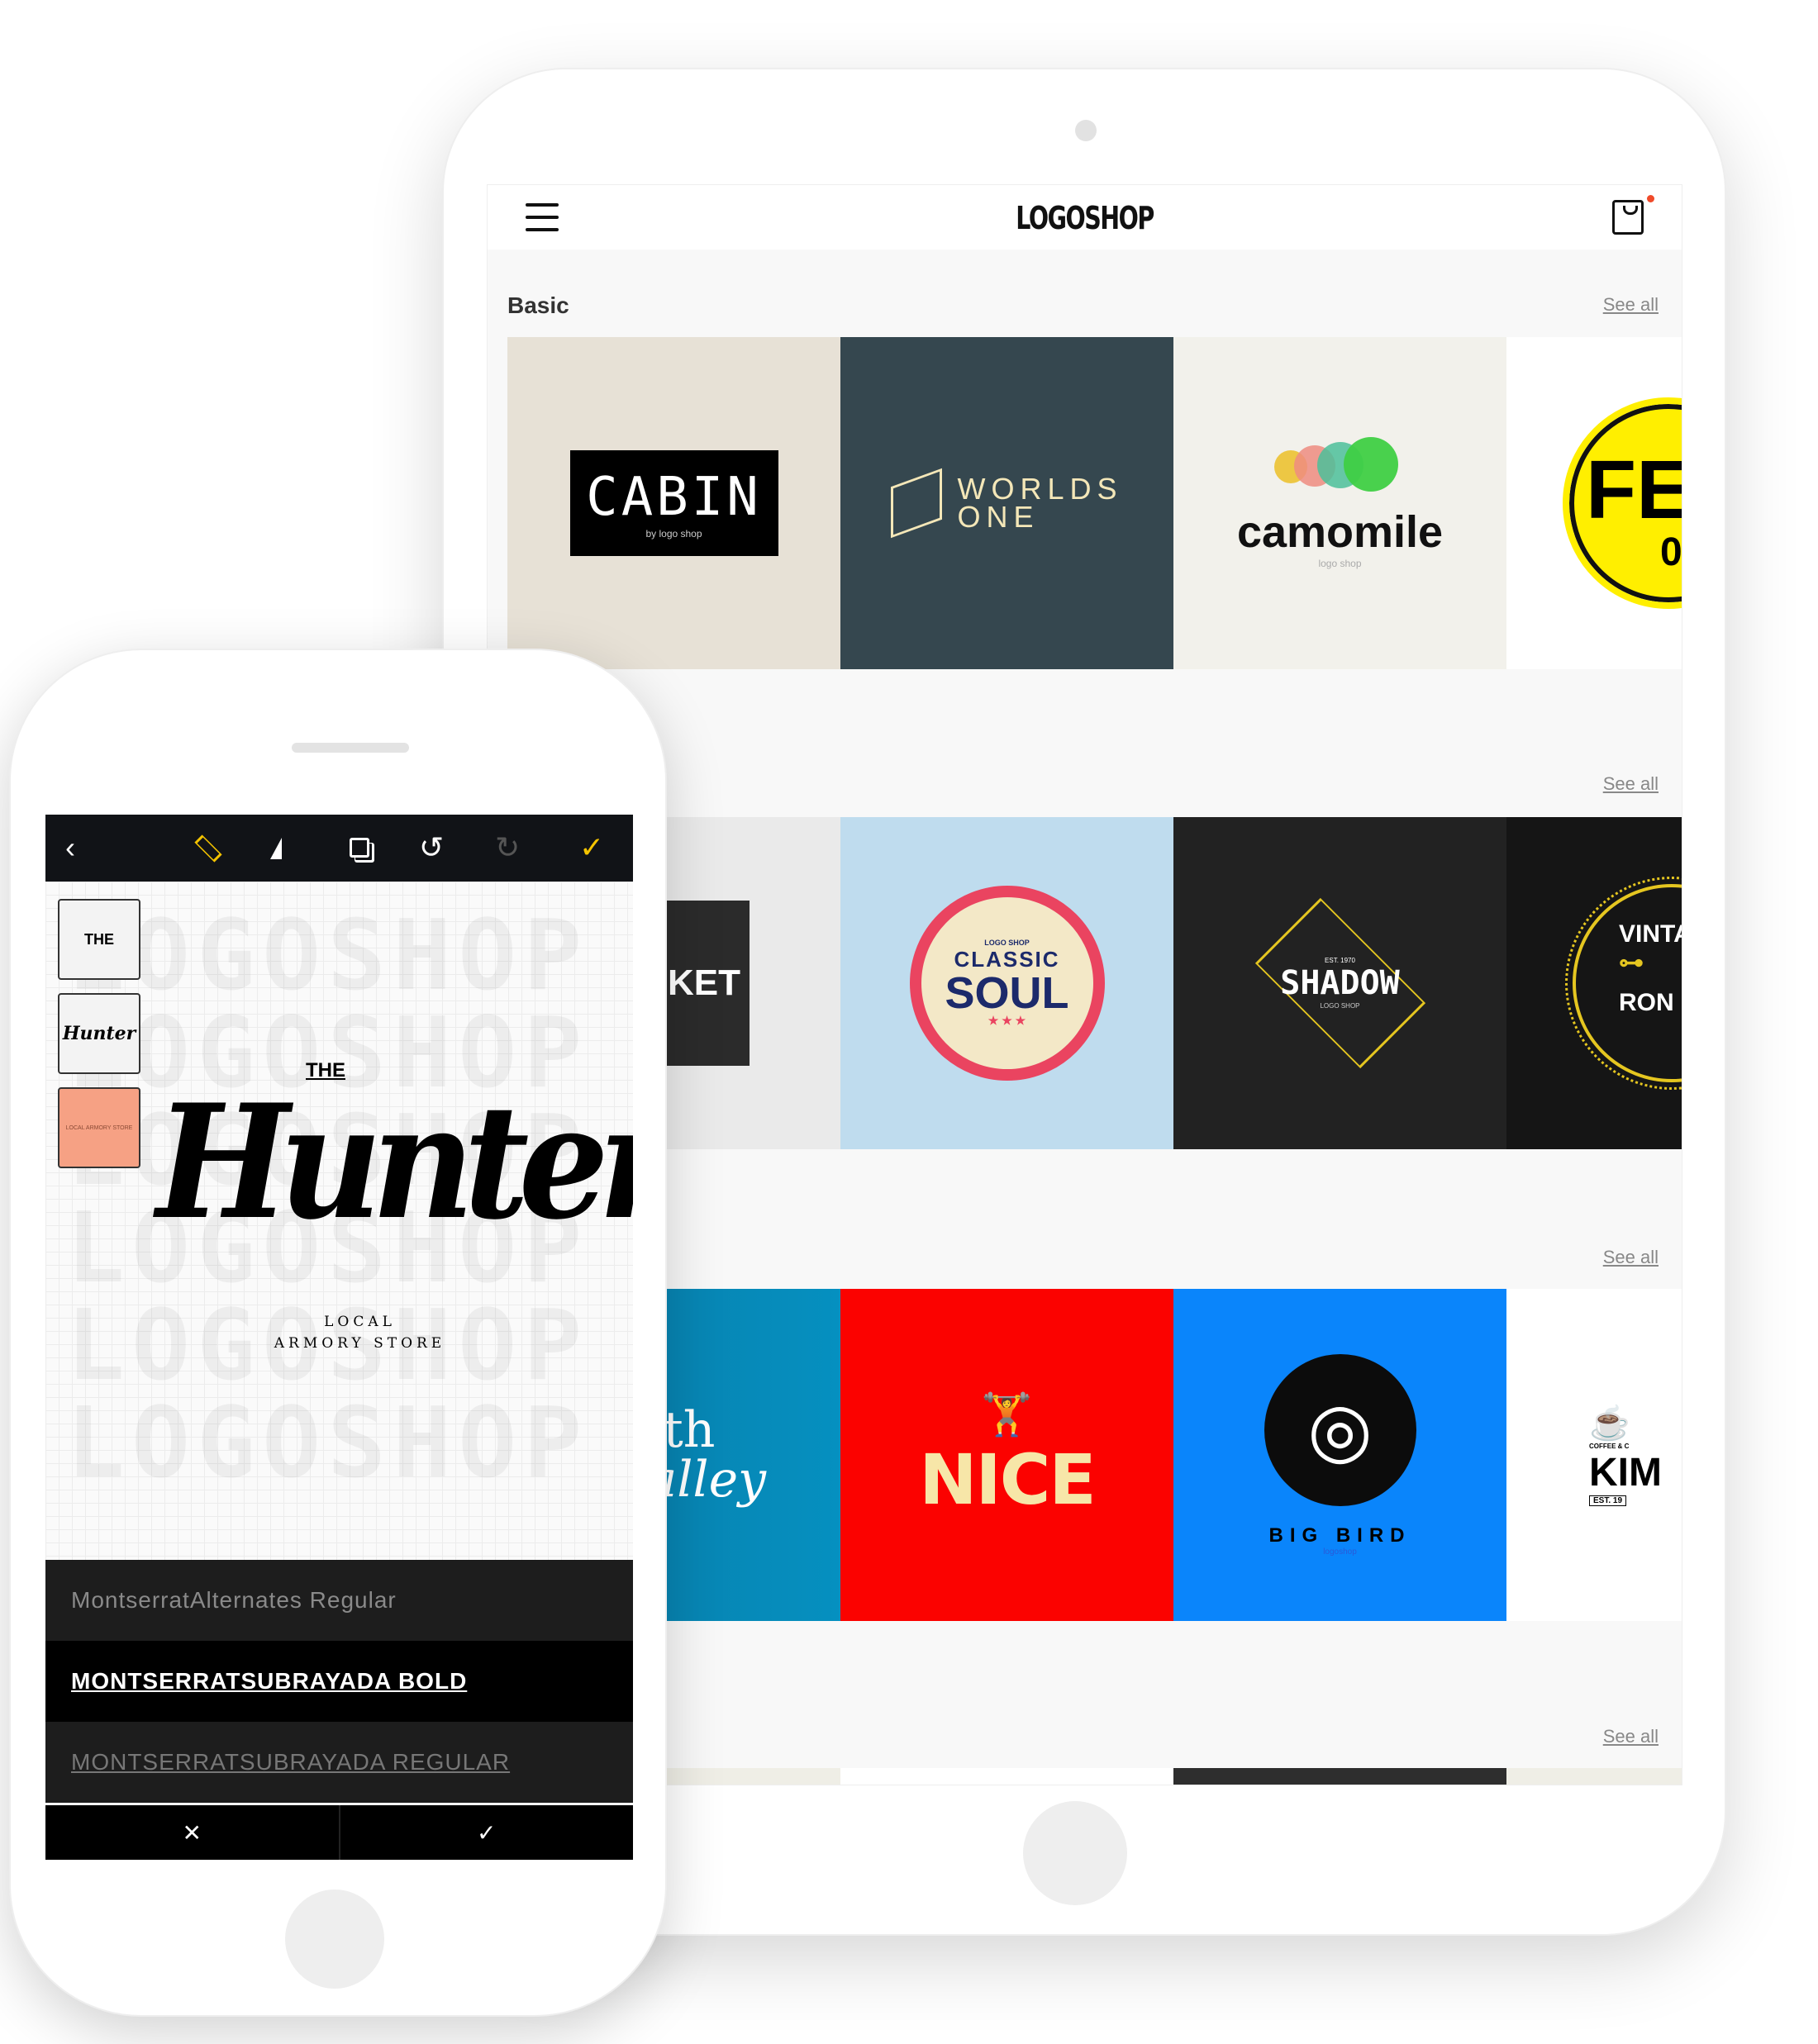 Image resolution: width=1818 pixels, height=2044 pixels. I want to click on layer-thumb-hunter: Hunter, so click(99, 1033).